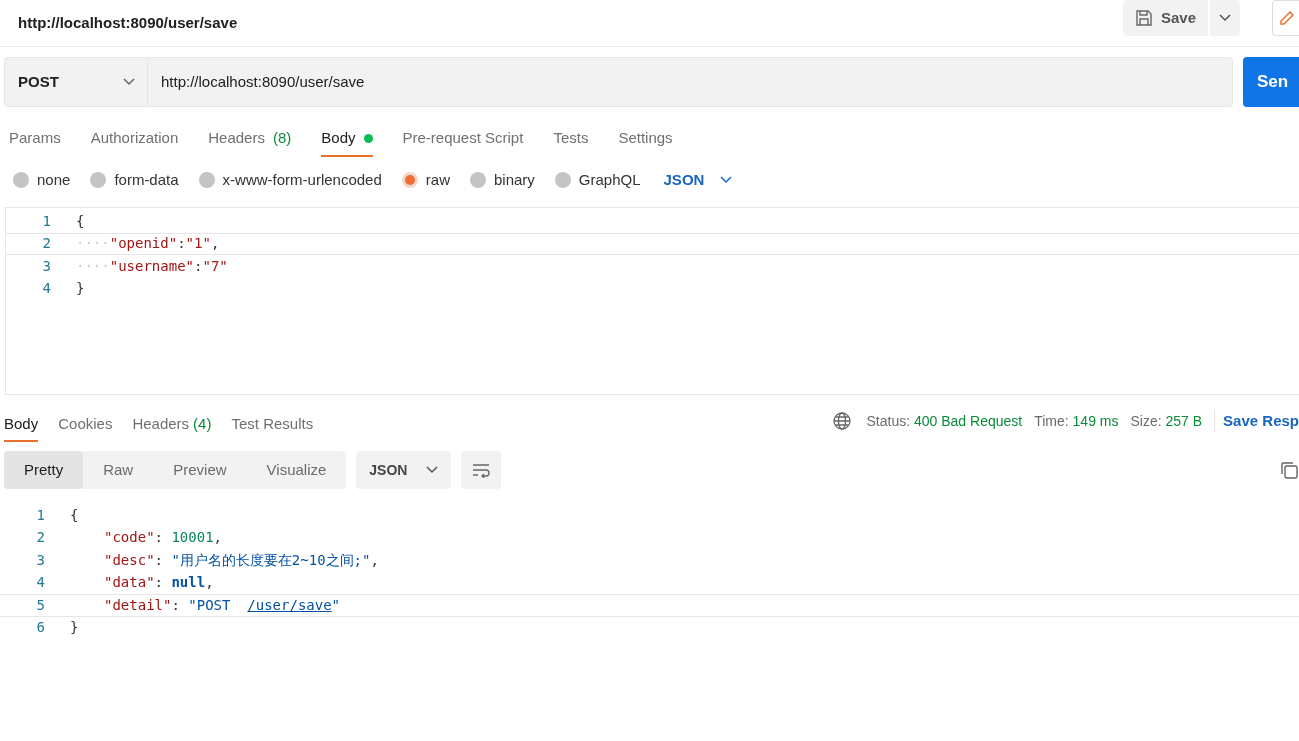 This screenshot has height=741, width=1299. Describe the element at coordinates (1261, 421) in the screenshot. I see `save-response-button: Save Resp` at that location.